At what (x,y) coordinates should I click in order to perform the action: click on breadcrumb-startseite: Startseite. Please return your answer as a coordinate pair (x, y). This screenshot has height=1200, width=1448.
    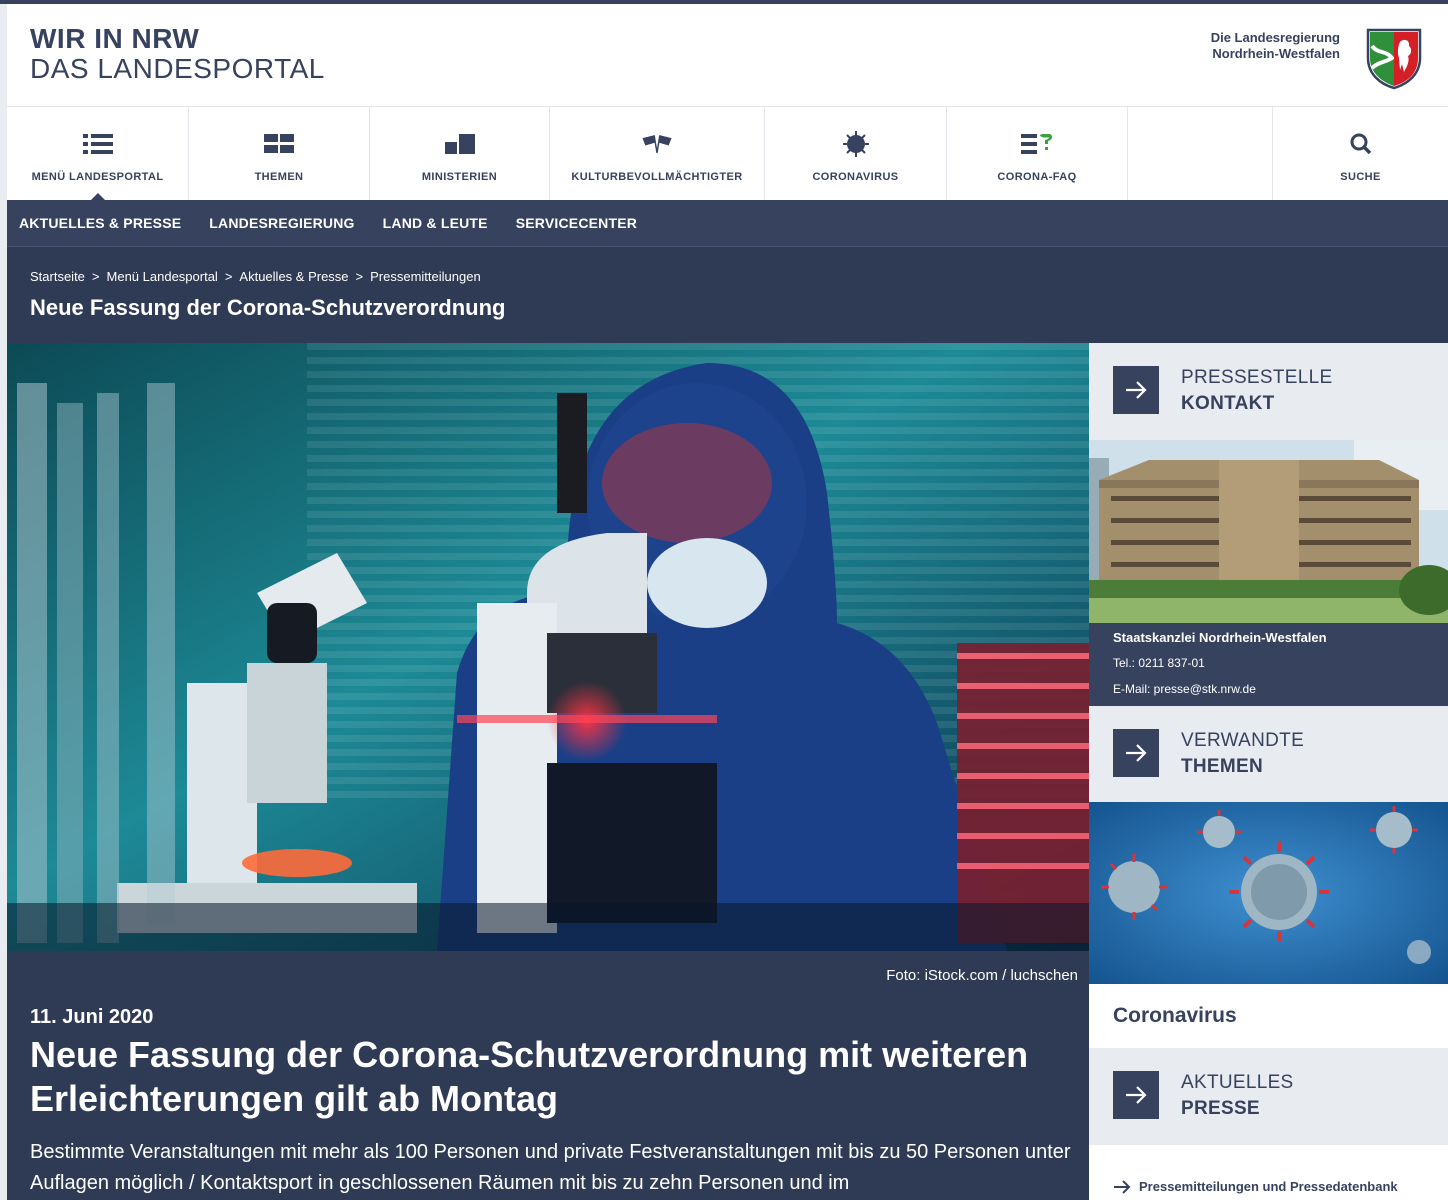
    Looking at the image, I should click on (57, 276).